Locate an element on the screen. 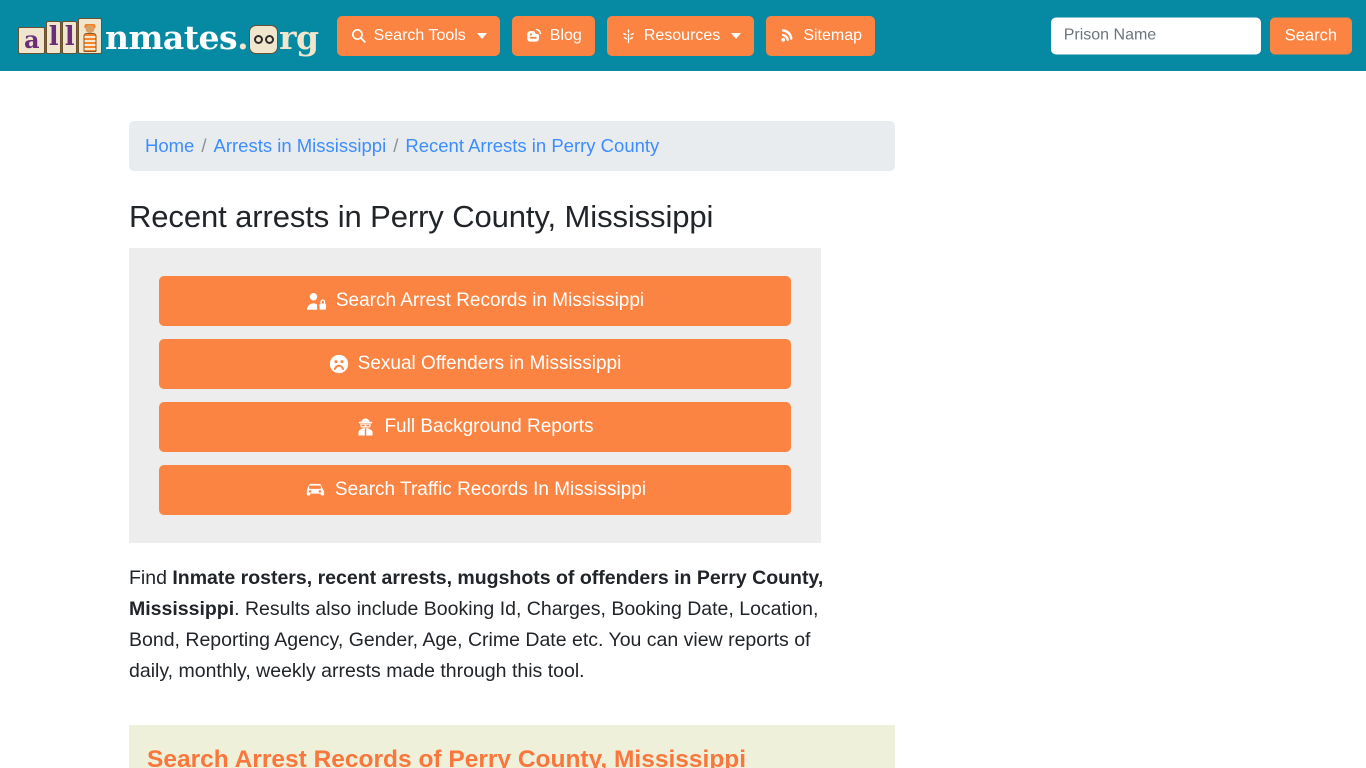 Image resolution: width=1366 pixels, height=768 pixels. logo-letter-l1: l is located at coordinates (53, 37).